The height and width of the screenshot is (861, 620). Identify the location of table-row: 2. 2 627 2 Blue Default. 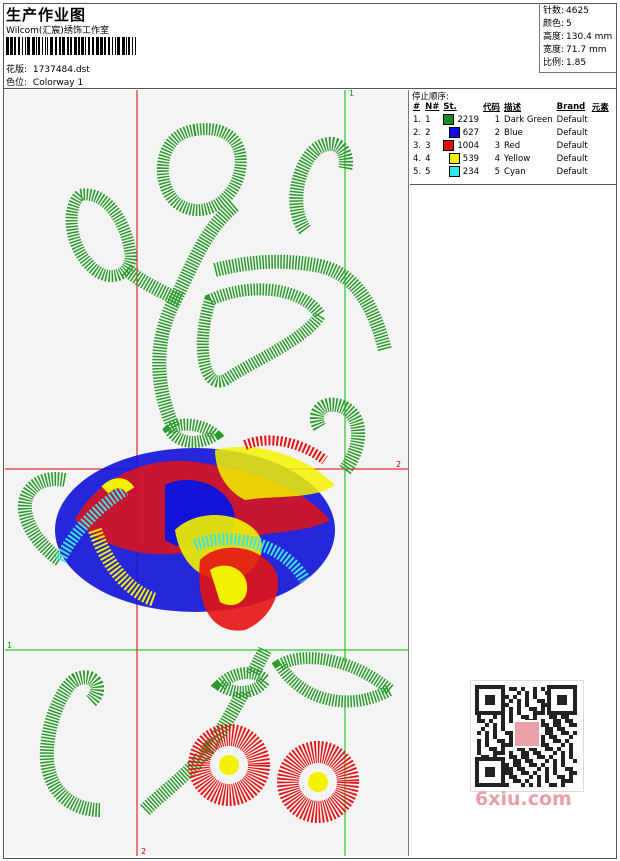
(511, 132).